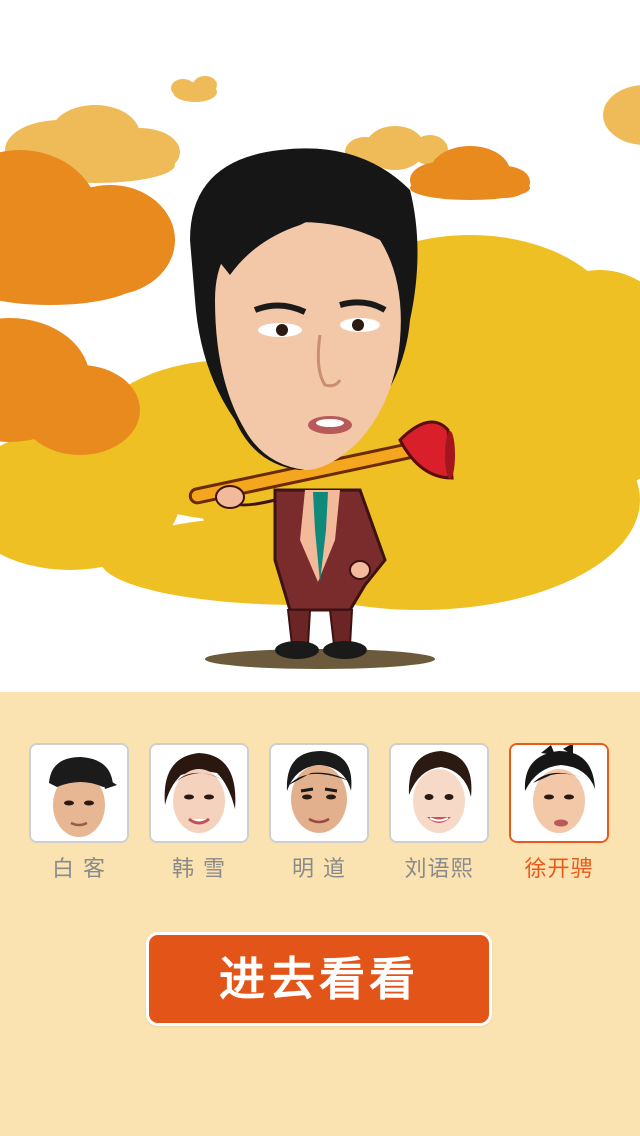 This screenshot has height=1136, width=640. I want to click on character-avatar-list: 白 客 韩 雪 明 道 刘语熙 徐开骋, so click(320, 818).